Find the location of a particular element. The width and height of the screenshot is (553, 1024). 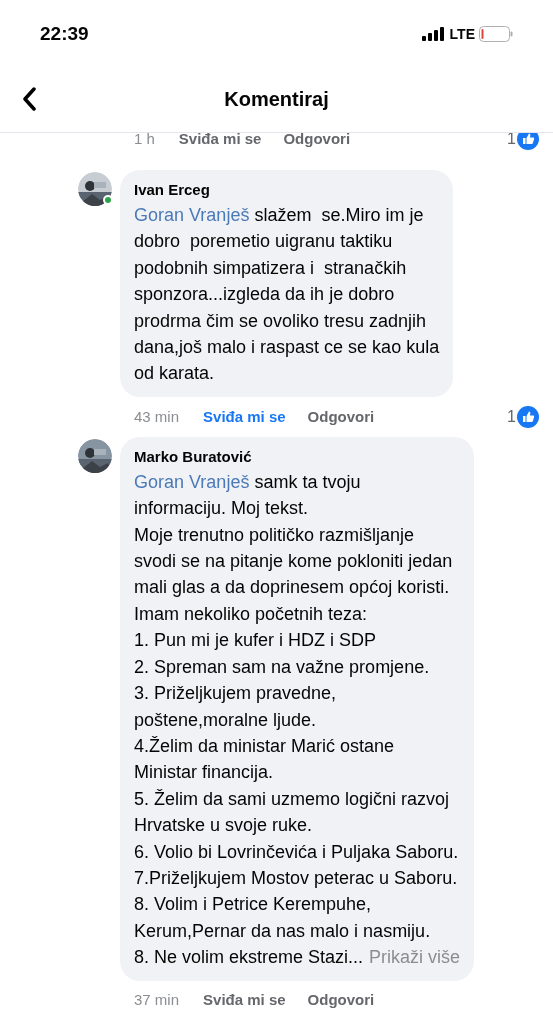

comment-text: 4.Želim da ministar Marić ostane is located at coordinates (264, 746).